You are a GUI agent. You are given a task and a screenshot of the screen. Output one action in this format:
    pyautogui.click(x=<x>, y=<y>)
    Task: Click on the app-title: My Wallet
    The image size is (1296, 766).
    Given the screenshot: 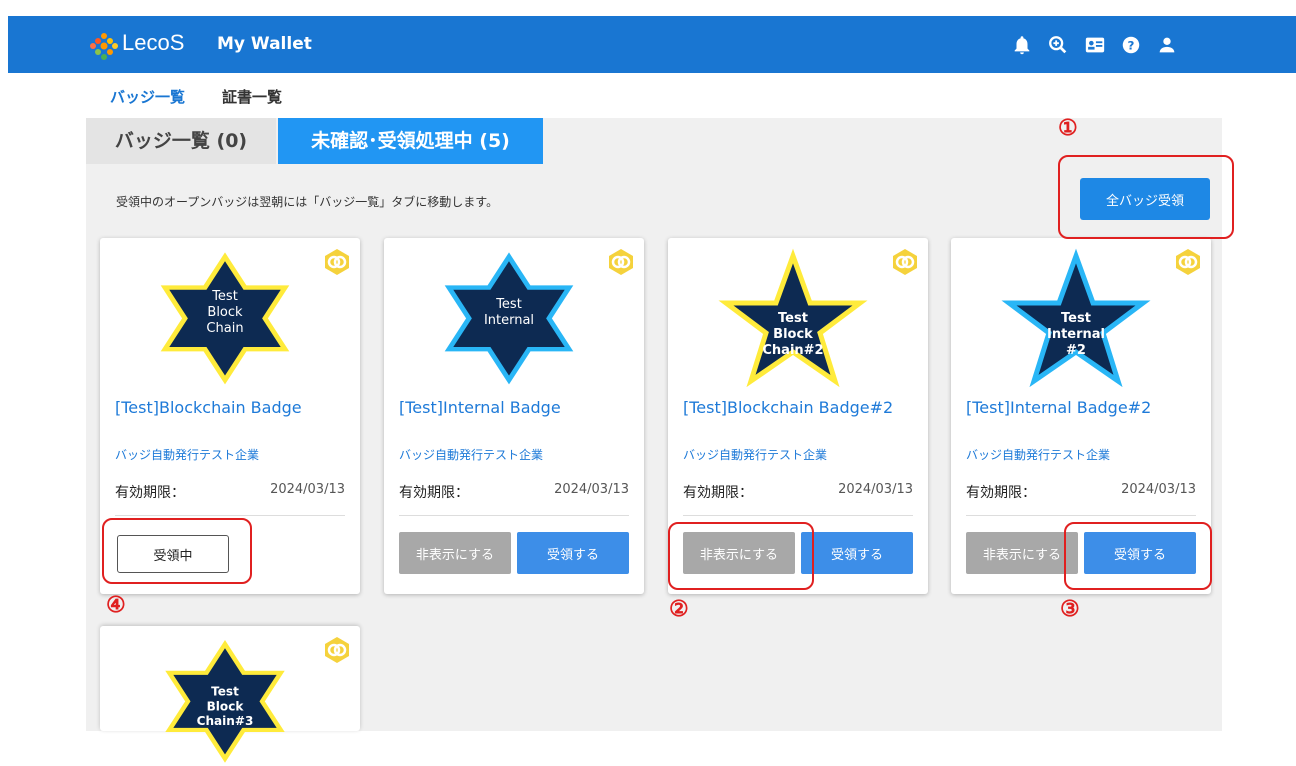 What is the action you would take?
    pyautogui.click(x=264, y=44)
    